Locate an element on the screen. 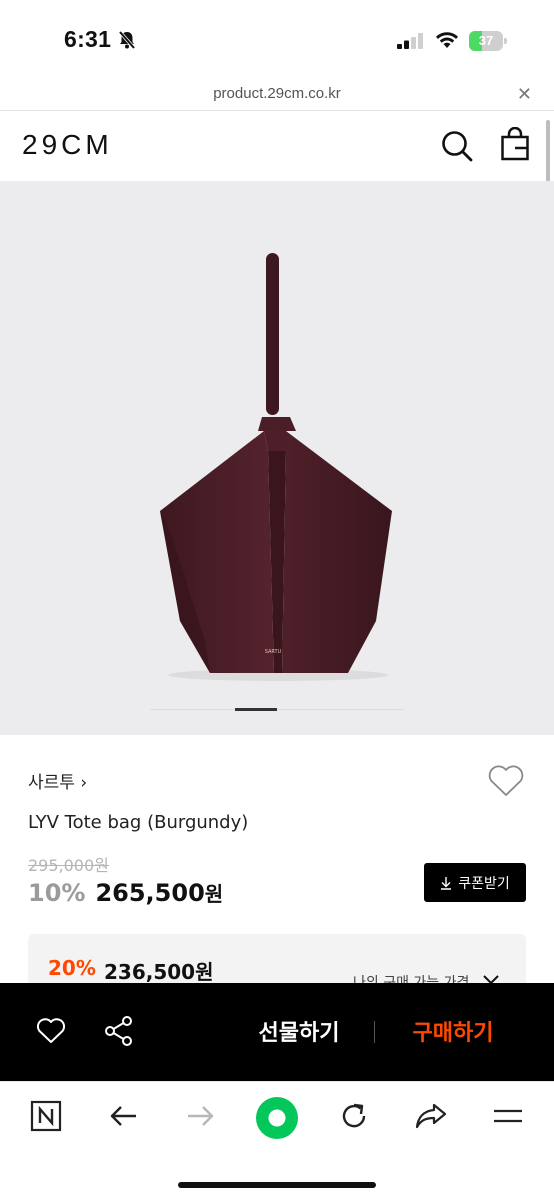  bag-emboss-text: SARTU is located at coordinates (273, 652).